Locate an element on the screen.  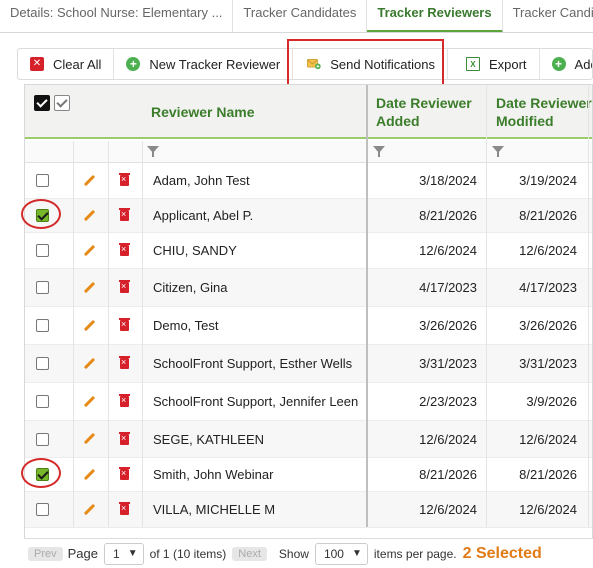
new-tracker-reviewer-button: + New Tracker Reviewer is located at coordinates (204, 64).